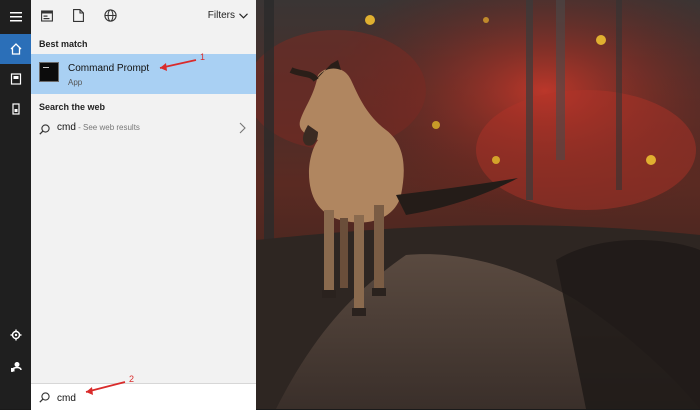 The width and height of the screenshot is (700, 410). Describe the element at coordinates (78, 18) in the screenshot. I see `documents-filter-icon` at that location.